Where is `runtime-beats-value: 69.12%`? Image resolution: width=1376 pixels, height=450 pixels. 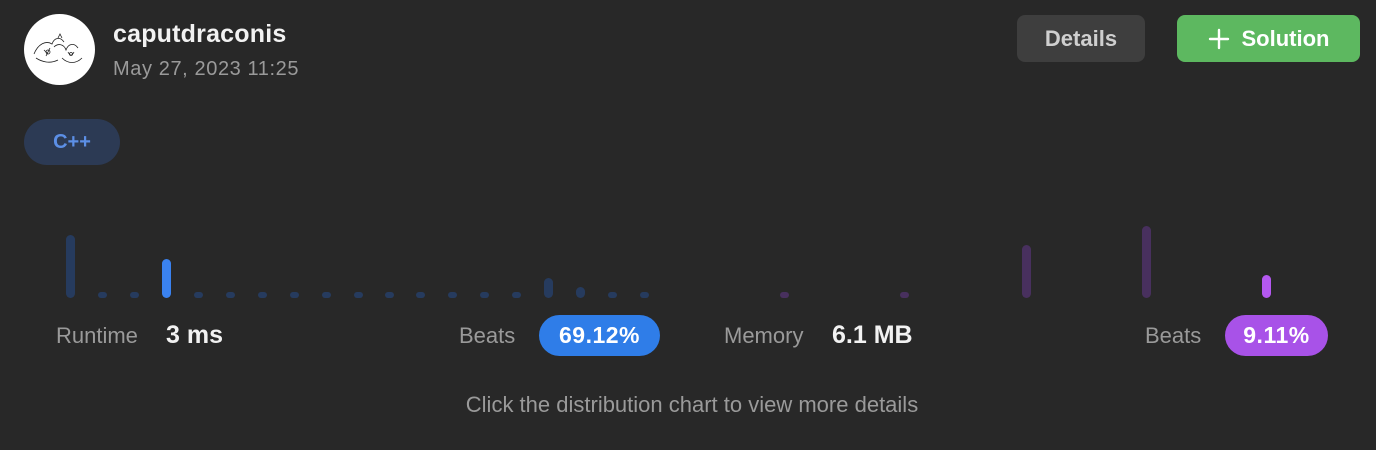 runtime-beats-value: 69.12% is located at coordinates (599, 335).